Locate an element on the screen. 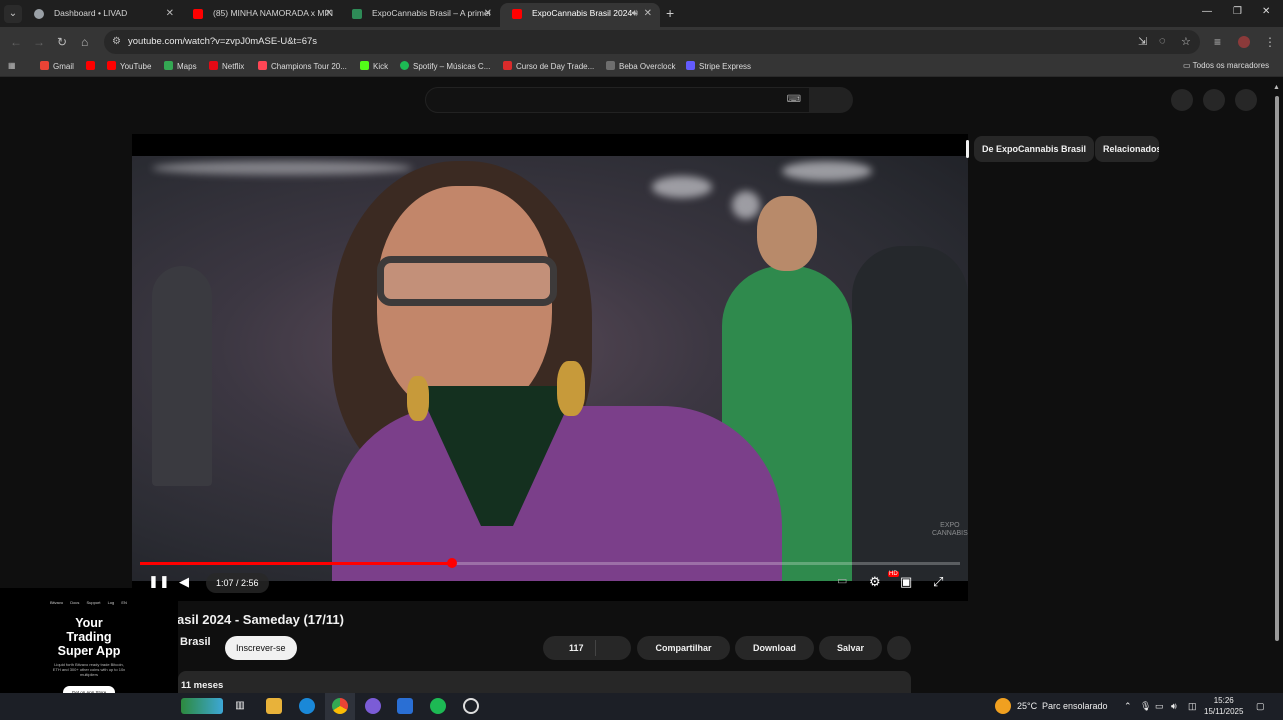 Image resolution: width=1283 pixels, height=720 pixels. system-clock: 15:26 15/11/2025 is located at coordinates (1223, 706).